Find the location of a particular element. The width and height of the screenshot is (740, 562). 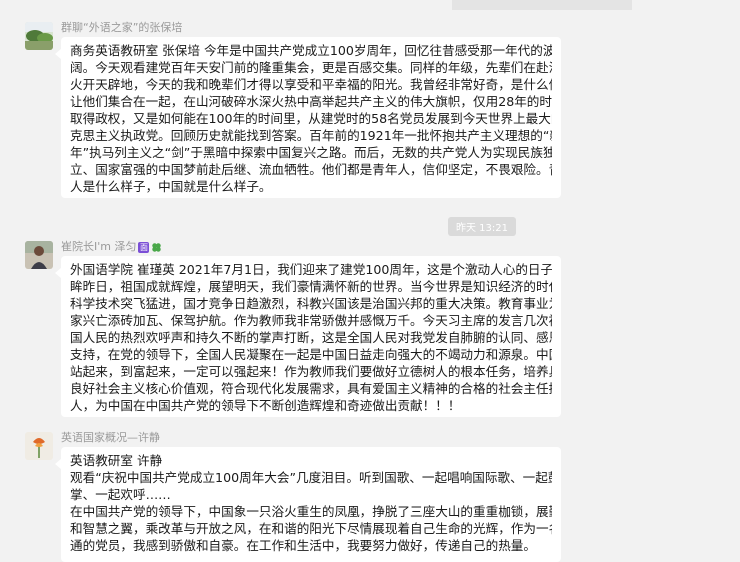

message-line: 站起来，到富起来，一定可以强起来！作为教师我们要做好立德树人的根本任务，培养具有 is located at coordinates (311, 371).